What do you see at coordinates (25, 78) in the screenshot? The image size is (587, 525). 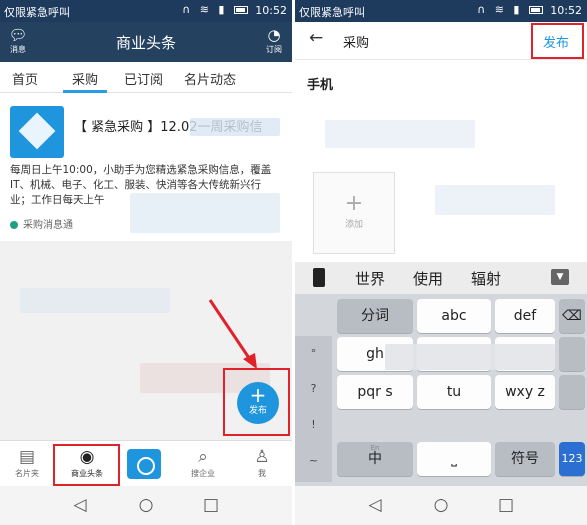 I see `tab-home: 首页` at bounding box center [25, 78].